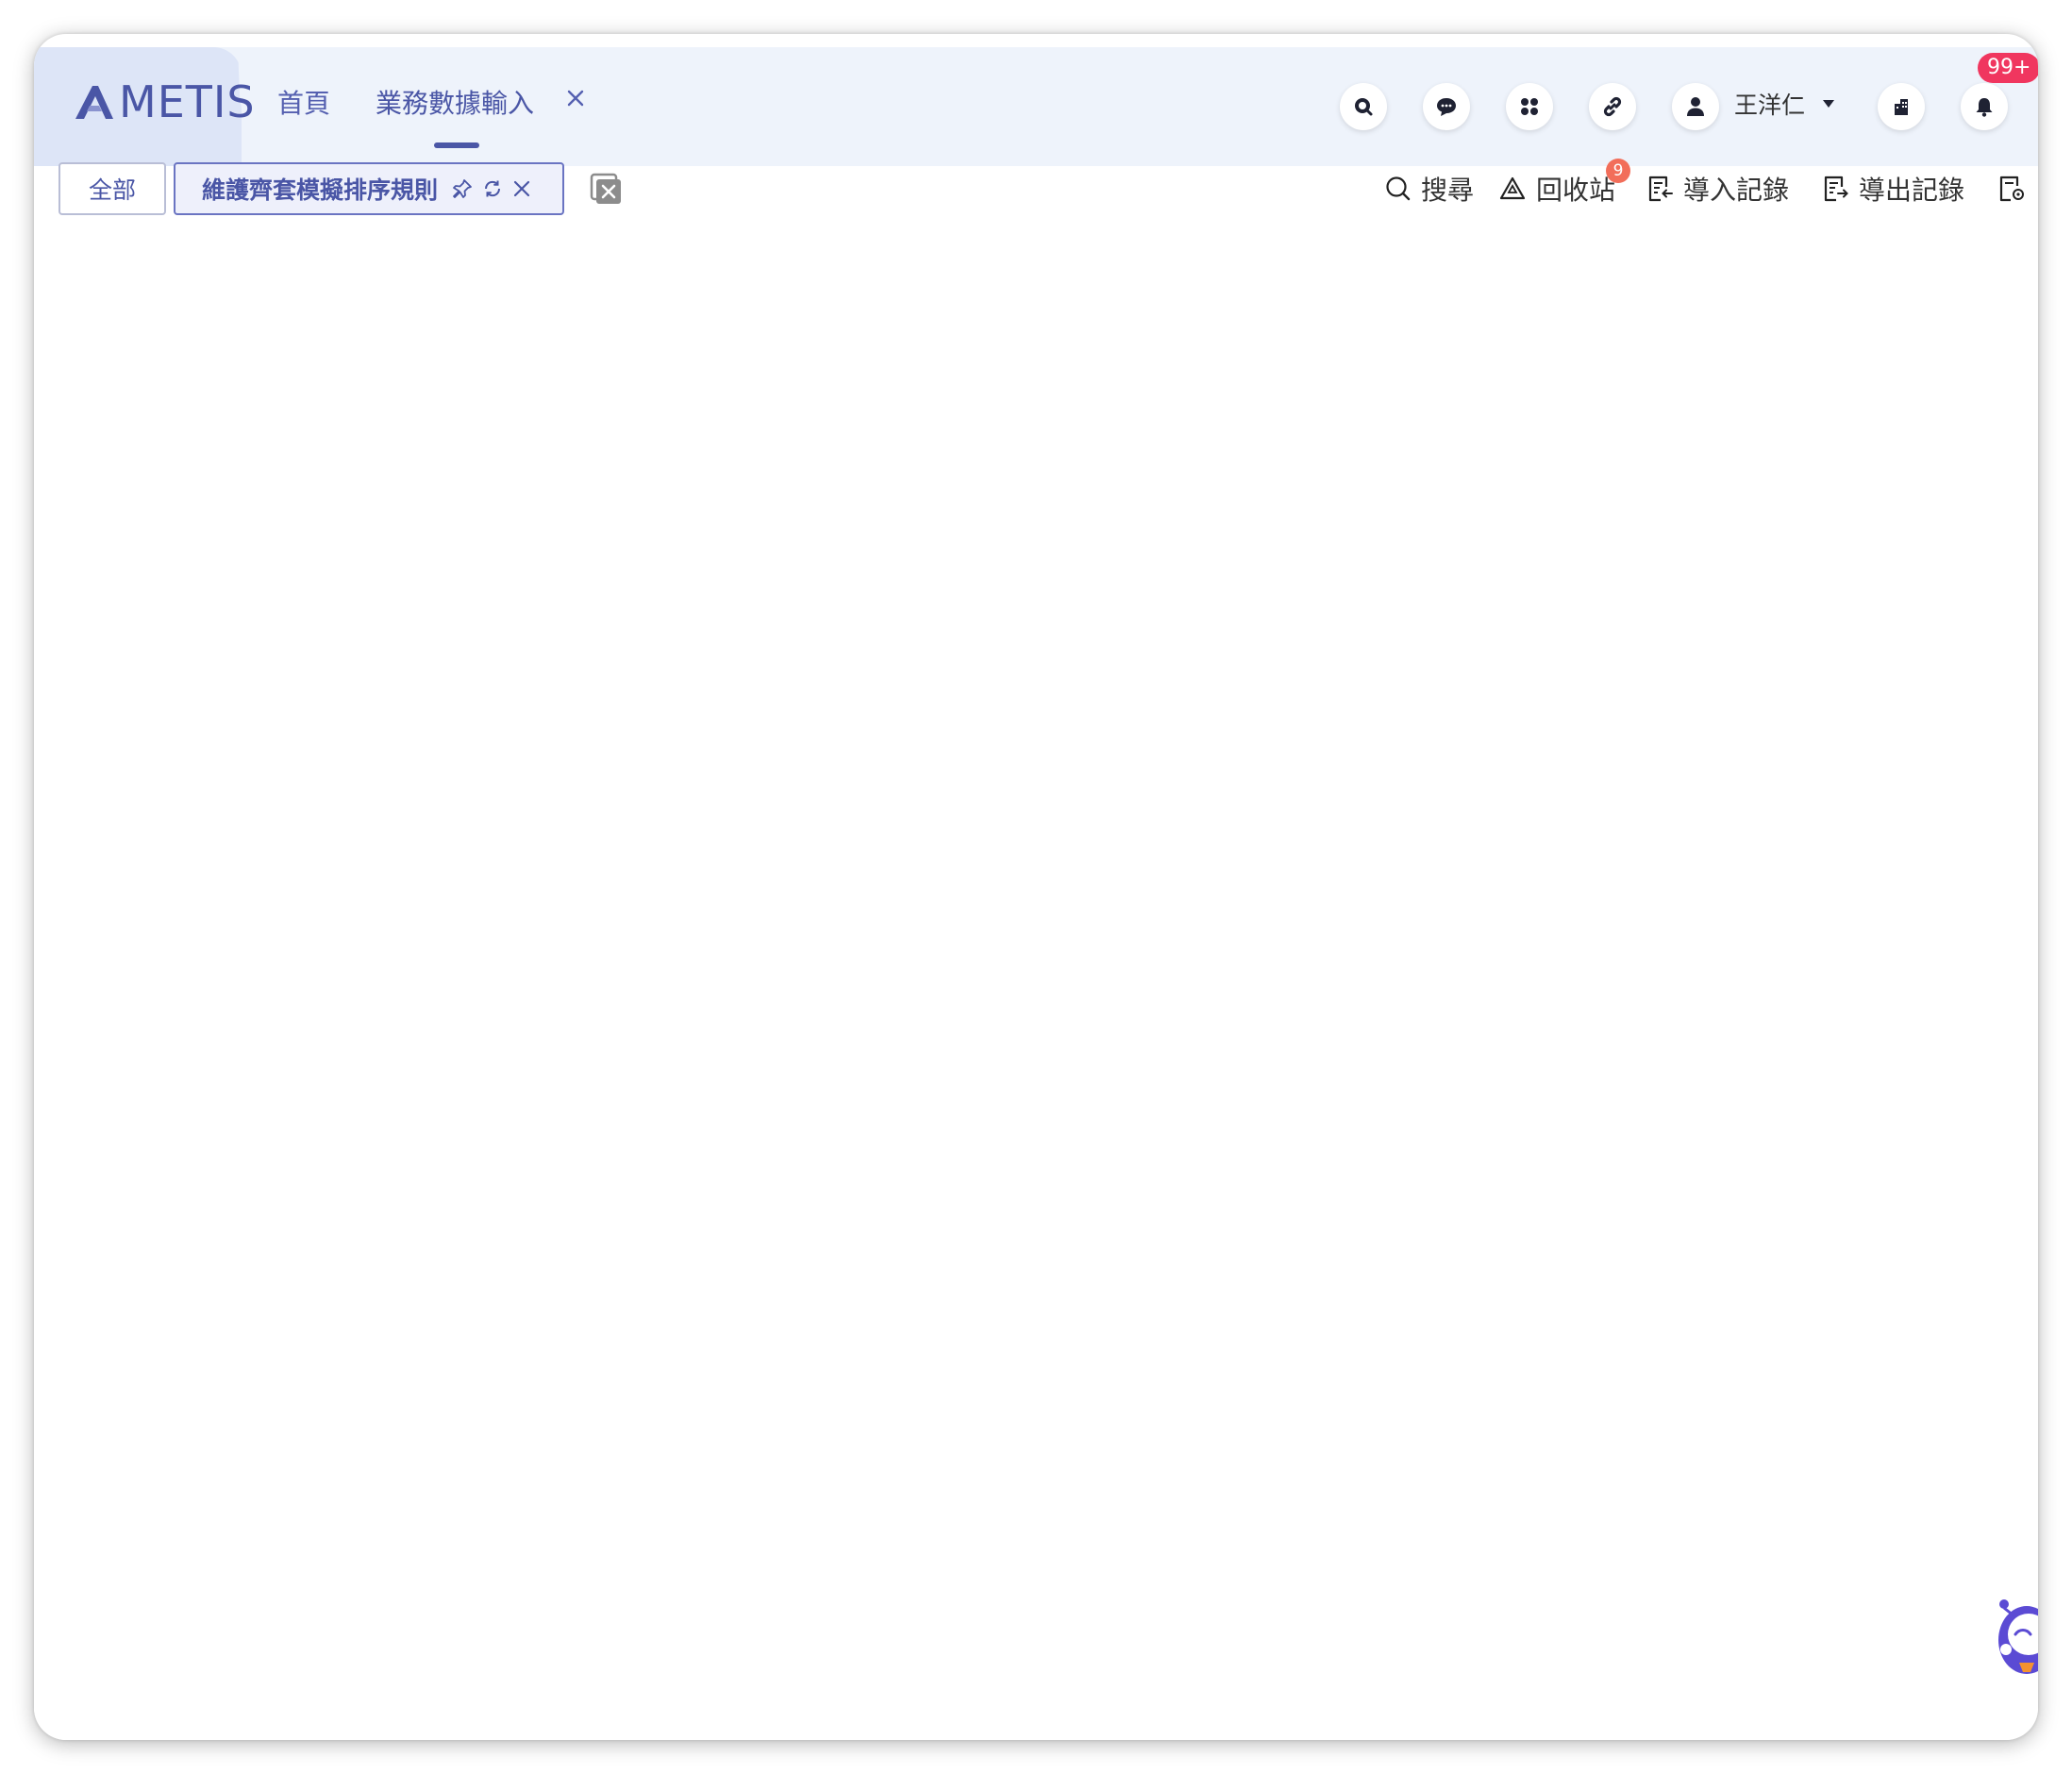  I want to click on logo-mark-icon, so click(94, 103).